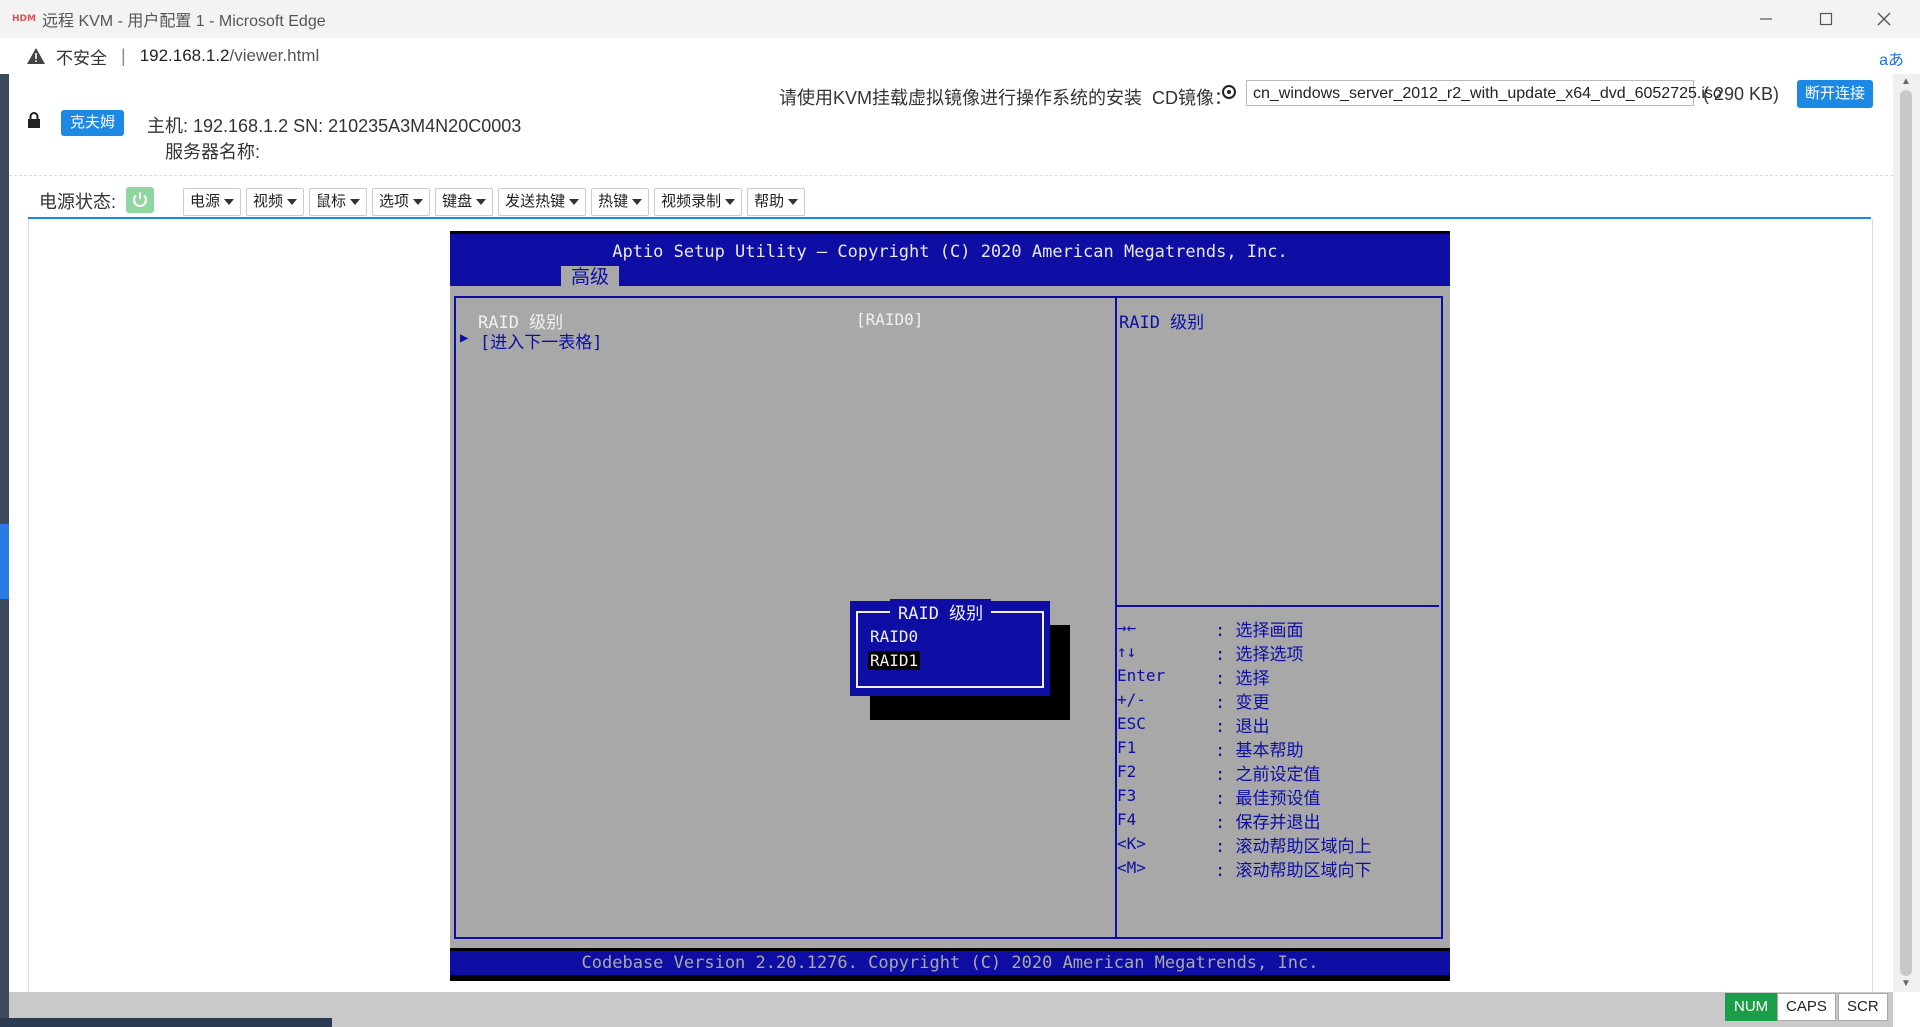  Describe the element at coordinates (1131, 699) in the screenshot. I see `key-plus-minus: +/-` at that location.